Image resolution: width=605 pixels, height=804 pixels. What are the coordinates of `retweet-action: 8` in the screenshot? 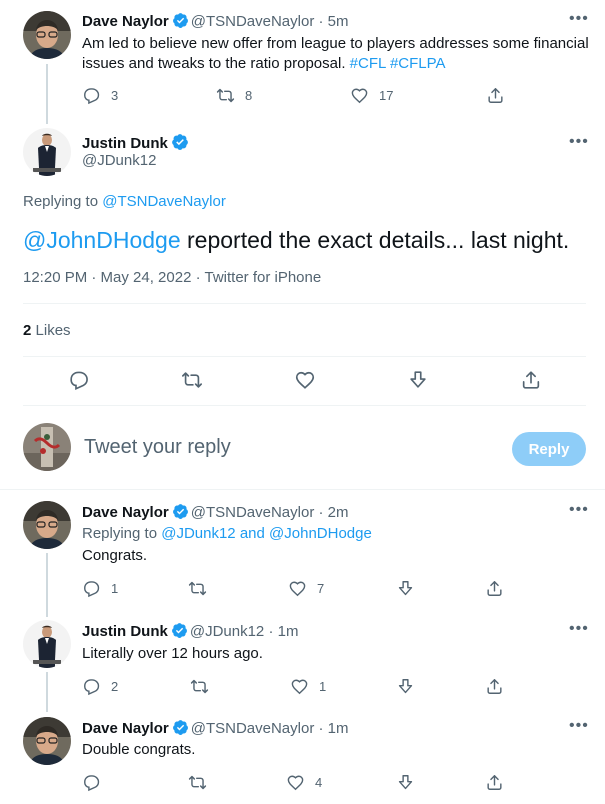 It's located at (234, 95).